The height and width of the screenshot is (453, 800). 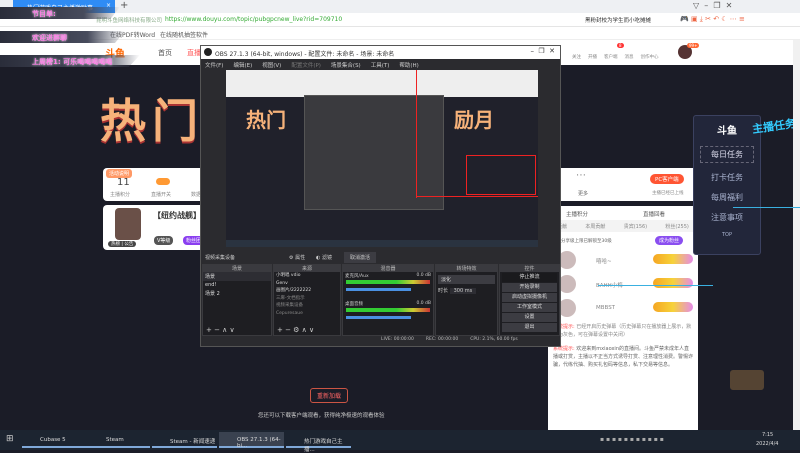 I want to click on msg-count-badge: 8, so click(x=620, y=45).